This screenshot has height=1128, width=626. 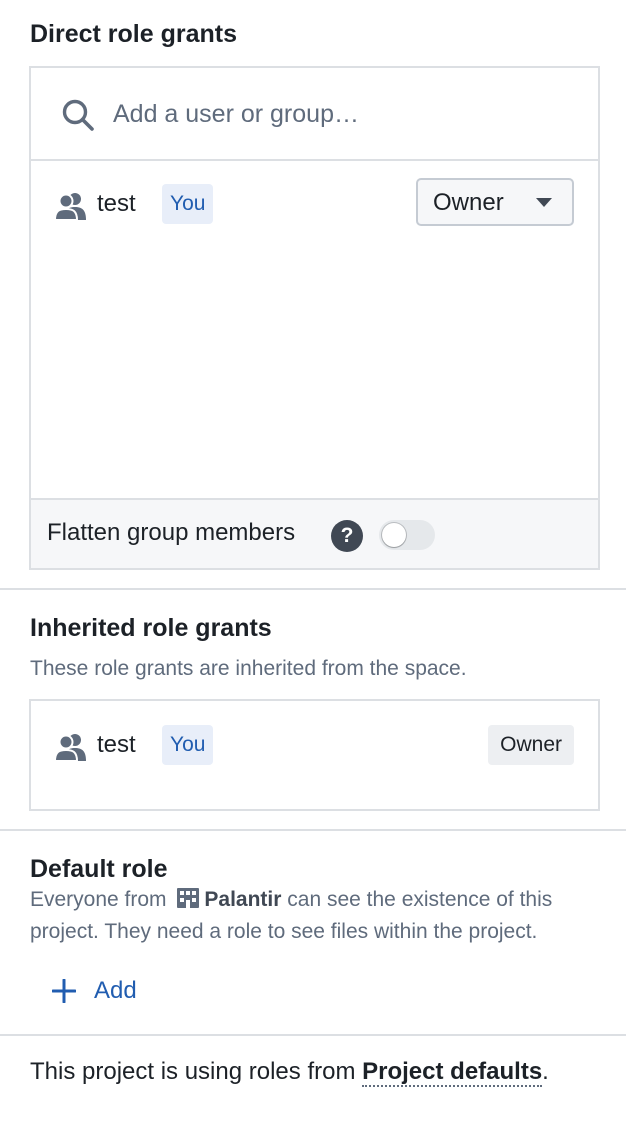 I want to click on help-icon: ?, so click(x=347, y=536).